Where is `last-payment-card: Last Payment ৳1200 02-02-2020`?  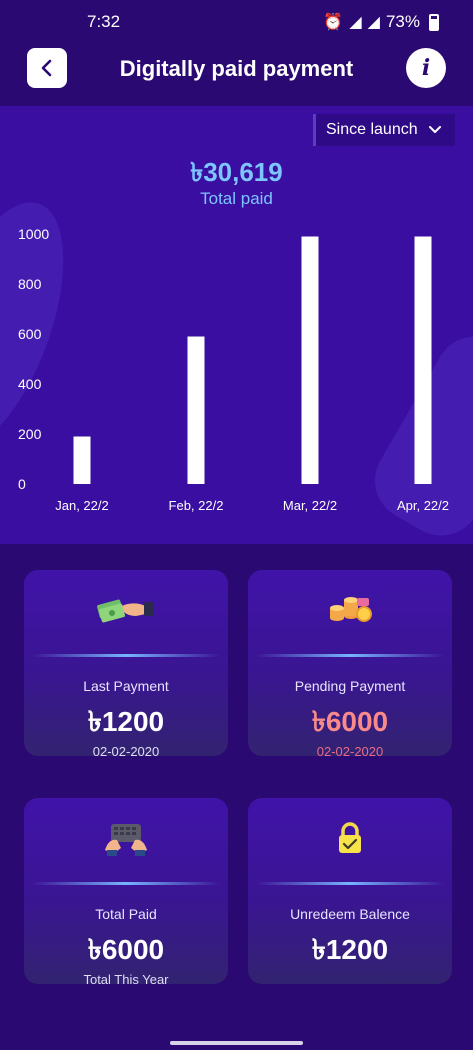 last-payment-card: Last Payment ৳1200 02-02-2020 is located at coordinates (126, 664).